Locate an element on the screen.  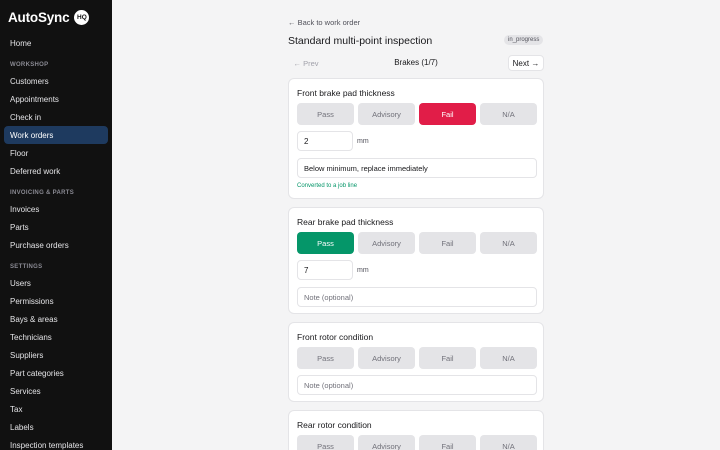
sidebar-item-services: Services is located at coordinates (56, 391).